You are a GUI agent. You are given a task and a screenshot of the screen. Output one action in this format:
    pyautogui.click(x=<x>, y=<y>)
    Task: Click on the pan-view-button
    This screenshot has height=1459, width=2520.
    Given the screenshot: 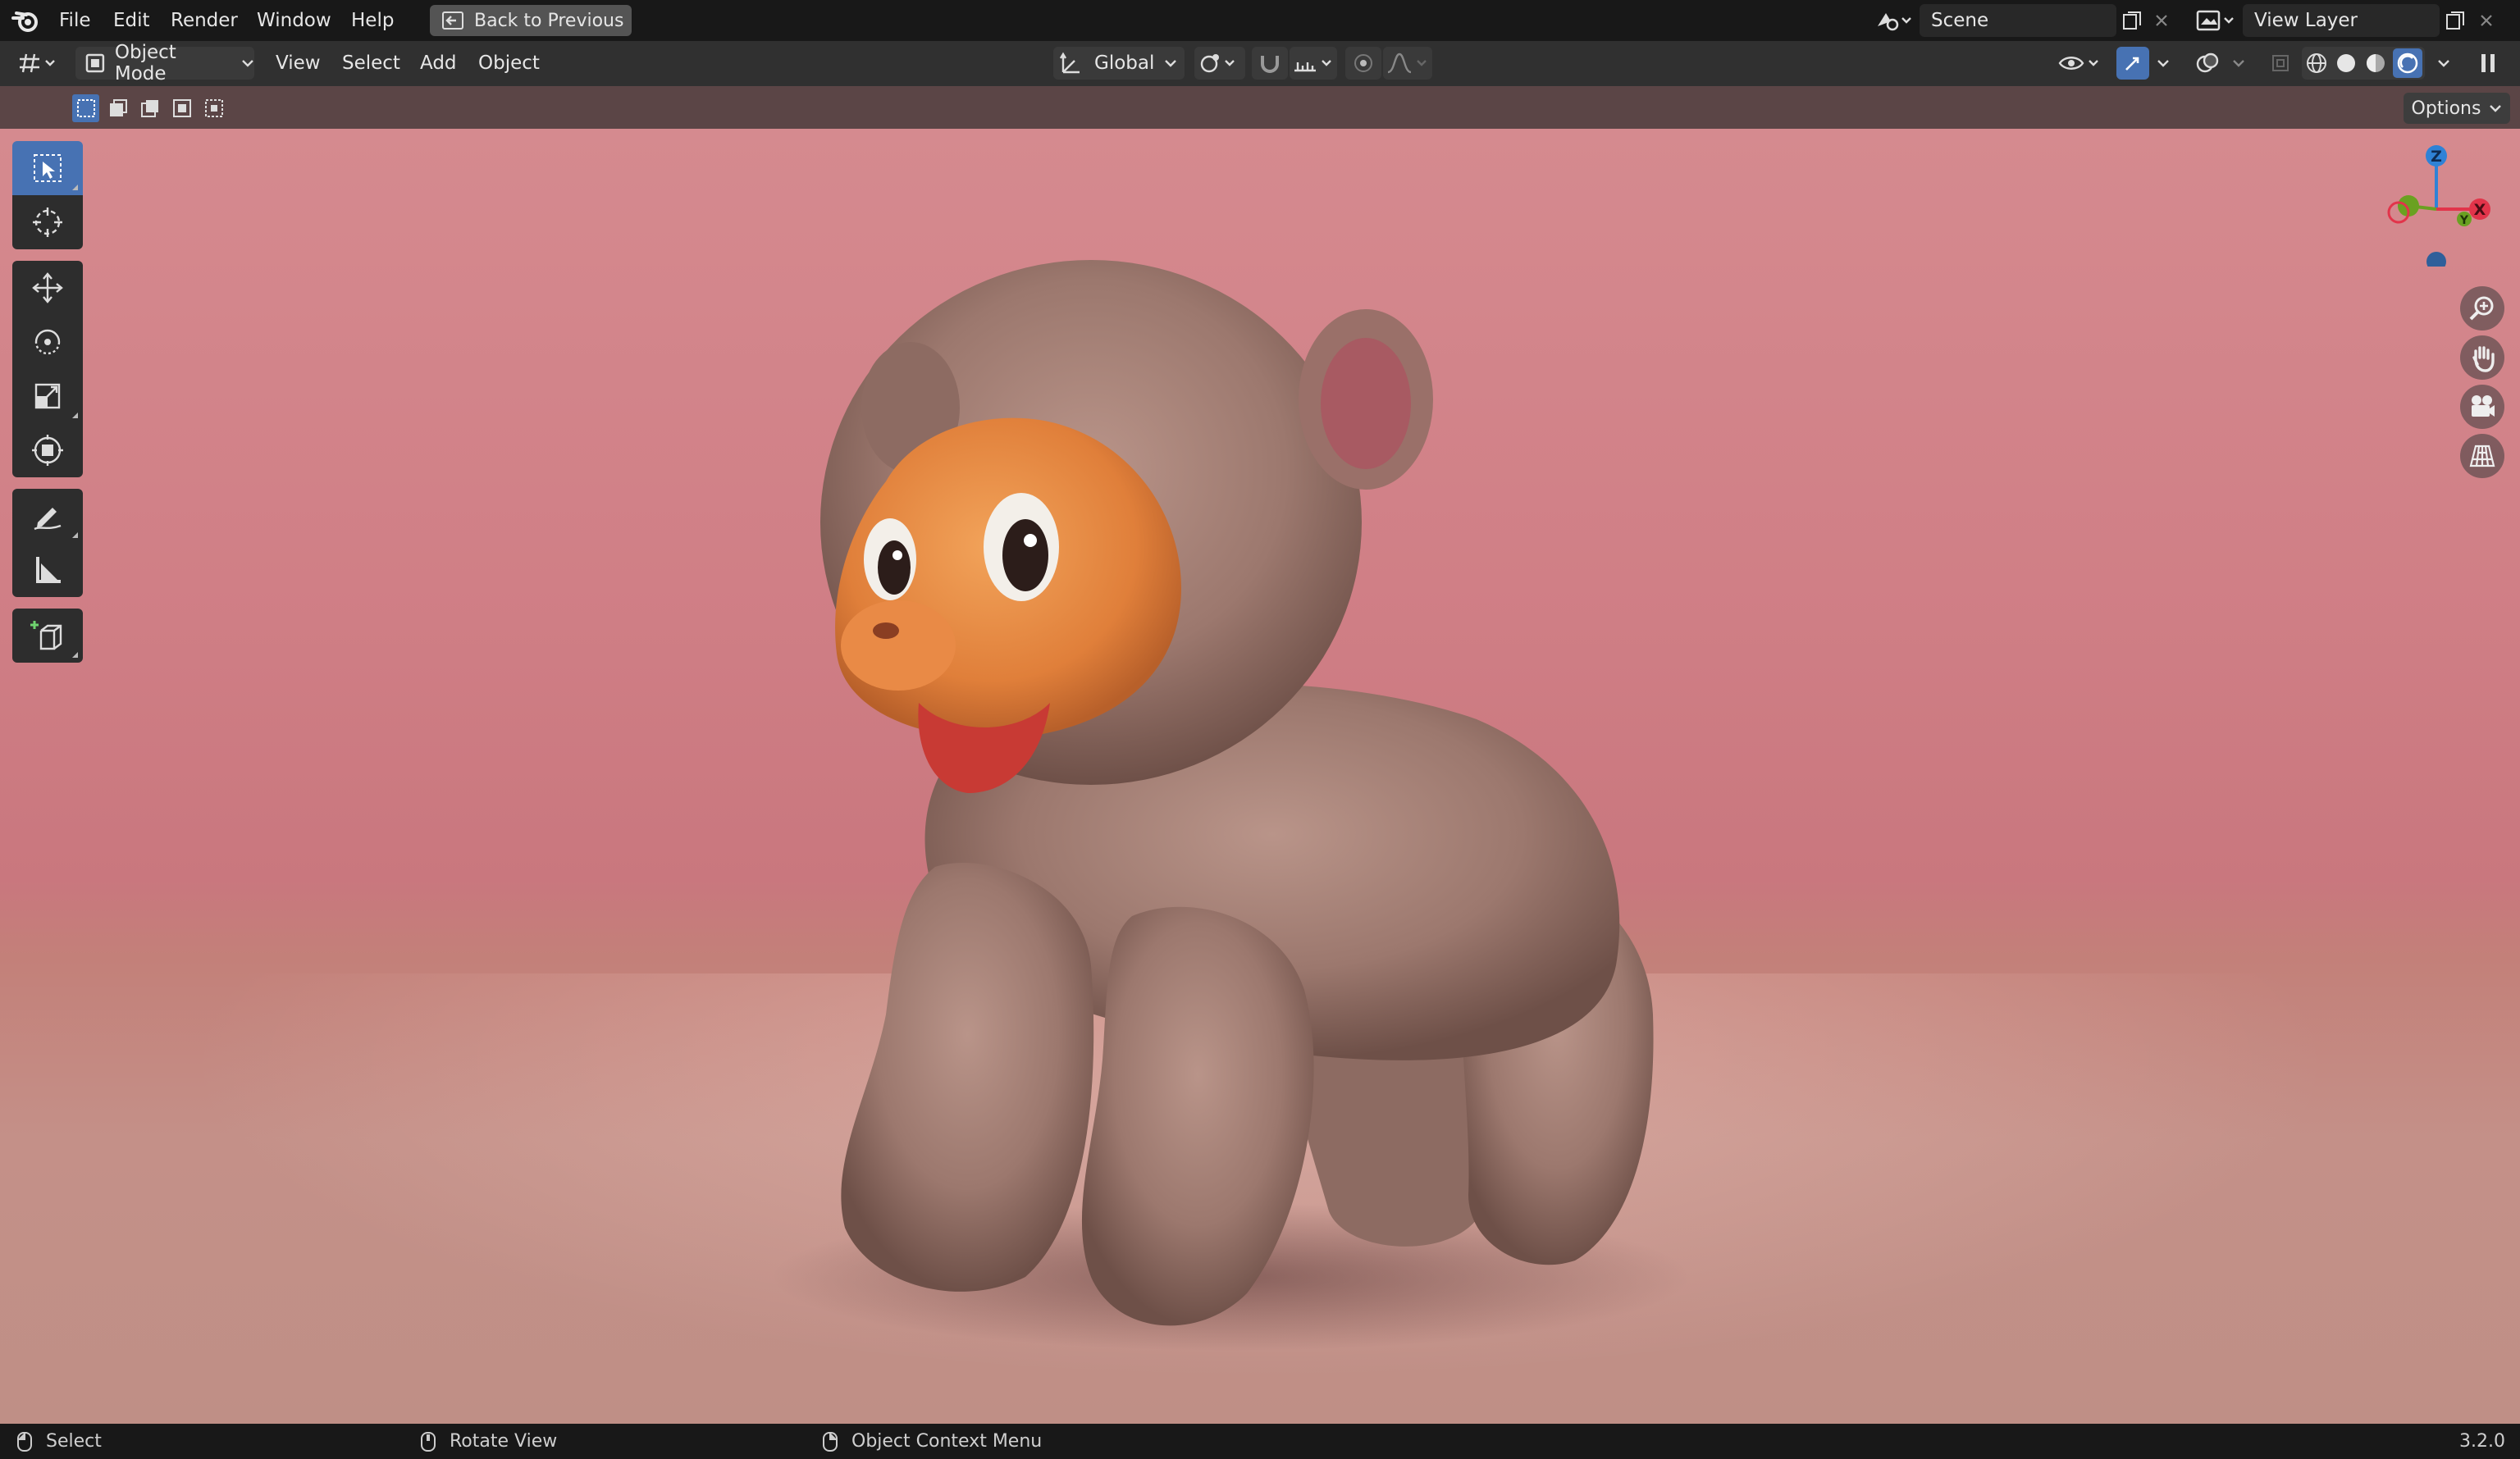 What is the action you would take?
    pyautogui.click(x=2482, y=358)
    